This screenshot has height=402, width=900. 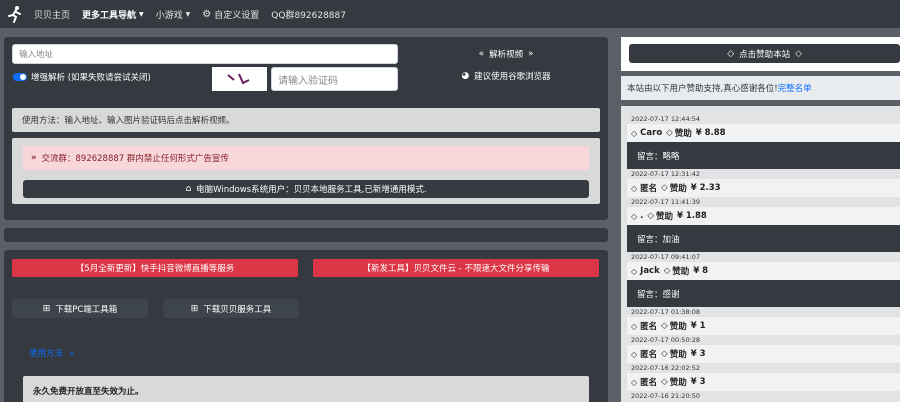 I want to click on donor-row: ◇ 匿名 ◇ 赞助 ¥ 1, so click(x=763, y=326).